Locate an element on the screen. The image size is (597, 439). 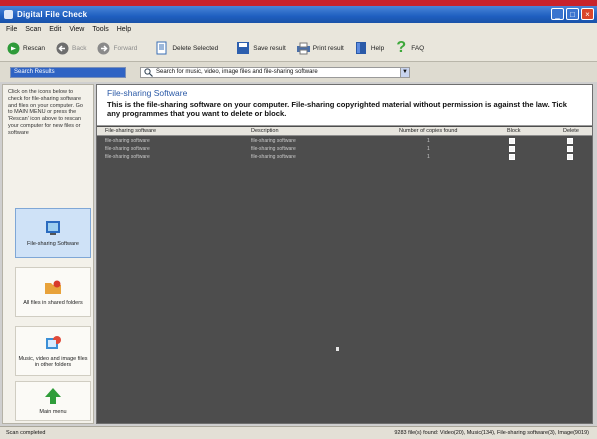
minimize-button: _ is located at coordinates (557, 14).